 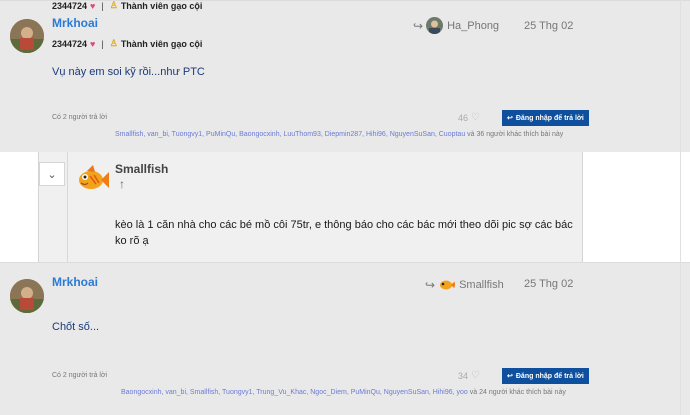 What do you see at coordinates (473, 25) in the screenshot?
I see `reply-to-username: Ha_Phong` at bounding box center [473, 25].